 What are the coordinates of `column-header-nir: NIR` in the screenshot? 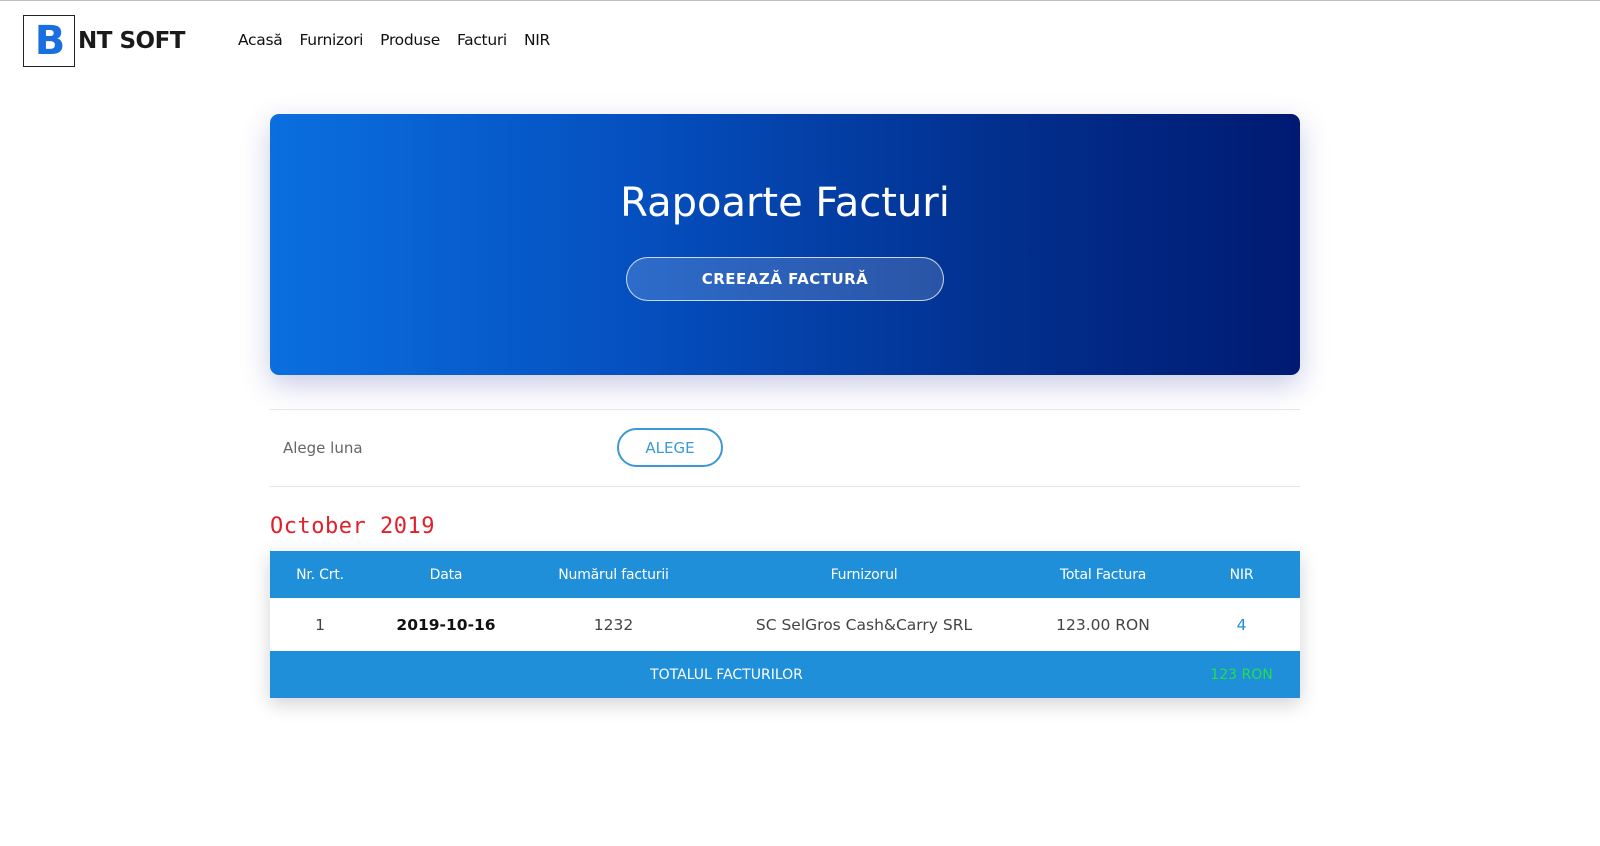 It's located at (1241, 574).